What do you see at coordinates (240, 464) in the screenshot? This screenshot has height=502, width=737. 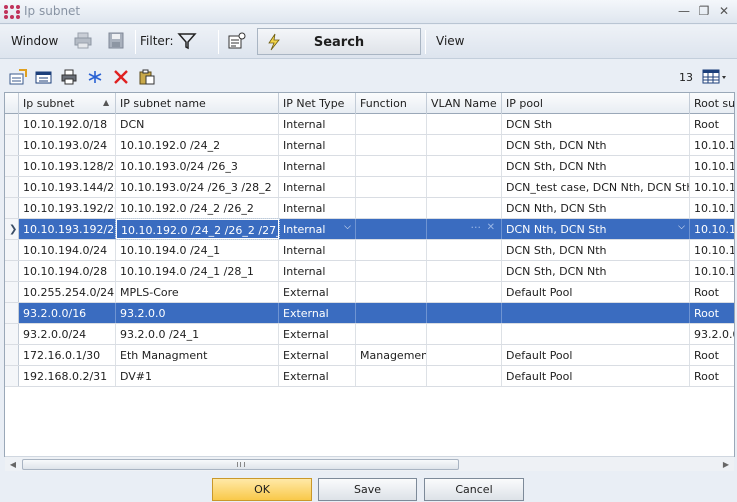 I see `scrollbar-thumb` at bounding box center [240, 464].